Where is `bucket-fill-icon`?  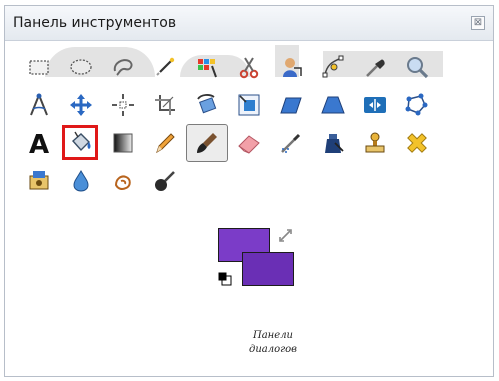 bucket-fill-icon is located at coordinates (81, 141).